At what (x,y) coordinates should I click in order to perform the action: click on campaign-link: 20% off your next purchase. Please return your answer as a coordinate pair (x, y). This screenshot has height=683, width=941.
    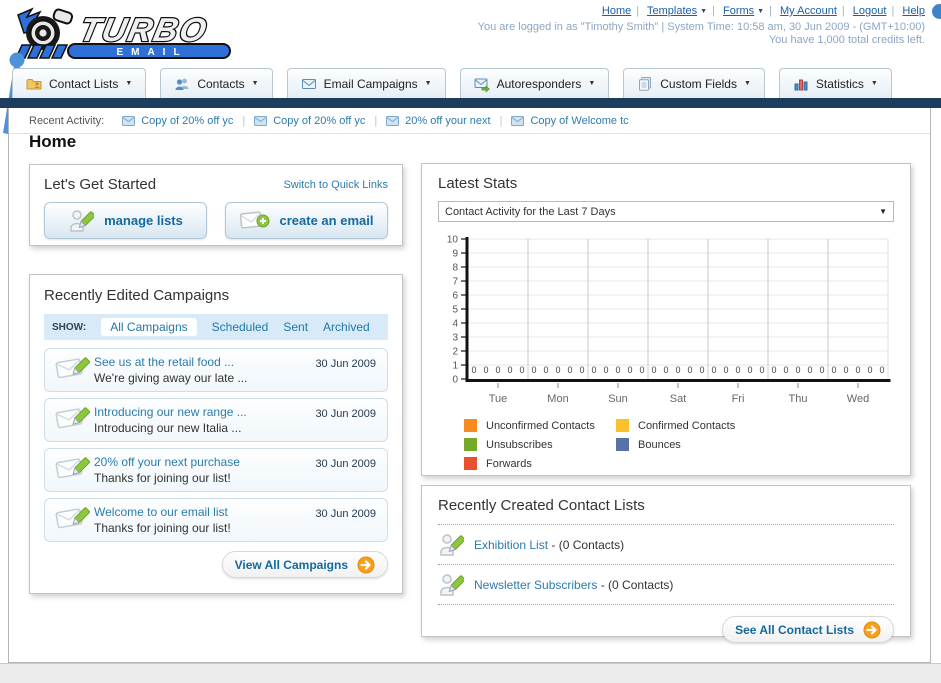
    Looking at the image, I should click on (204, 462).